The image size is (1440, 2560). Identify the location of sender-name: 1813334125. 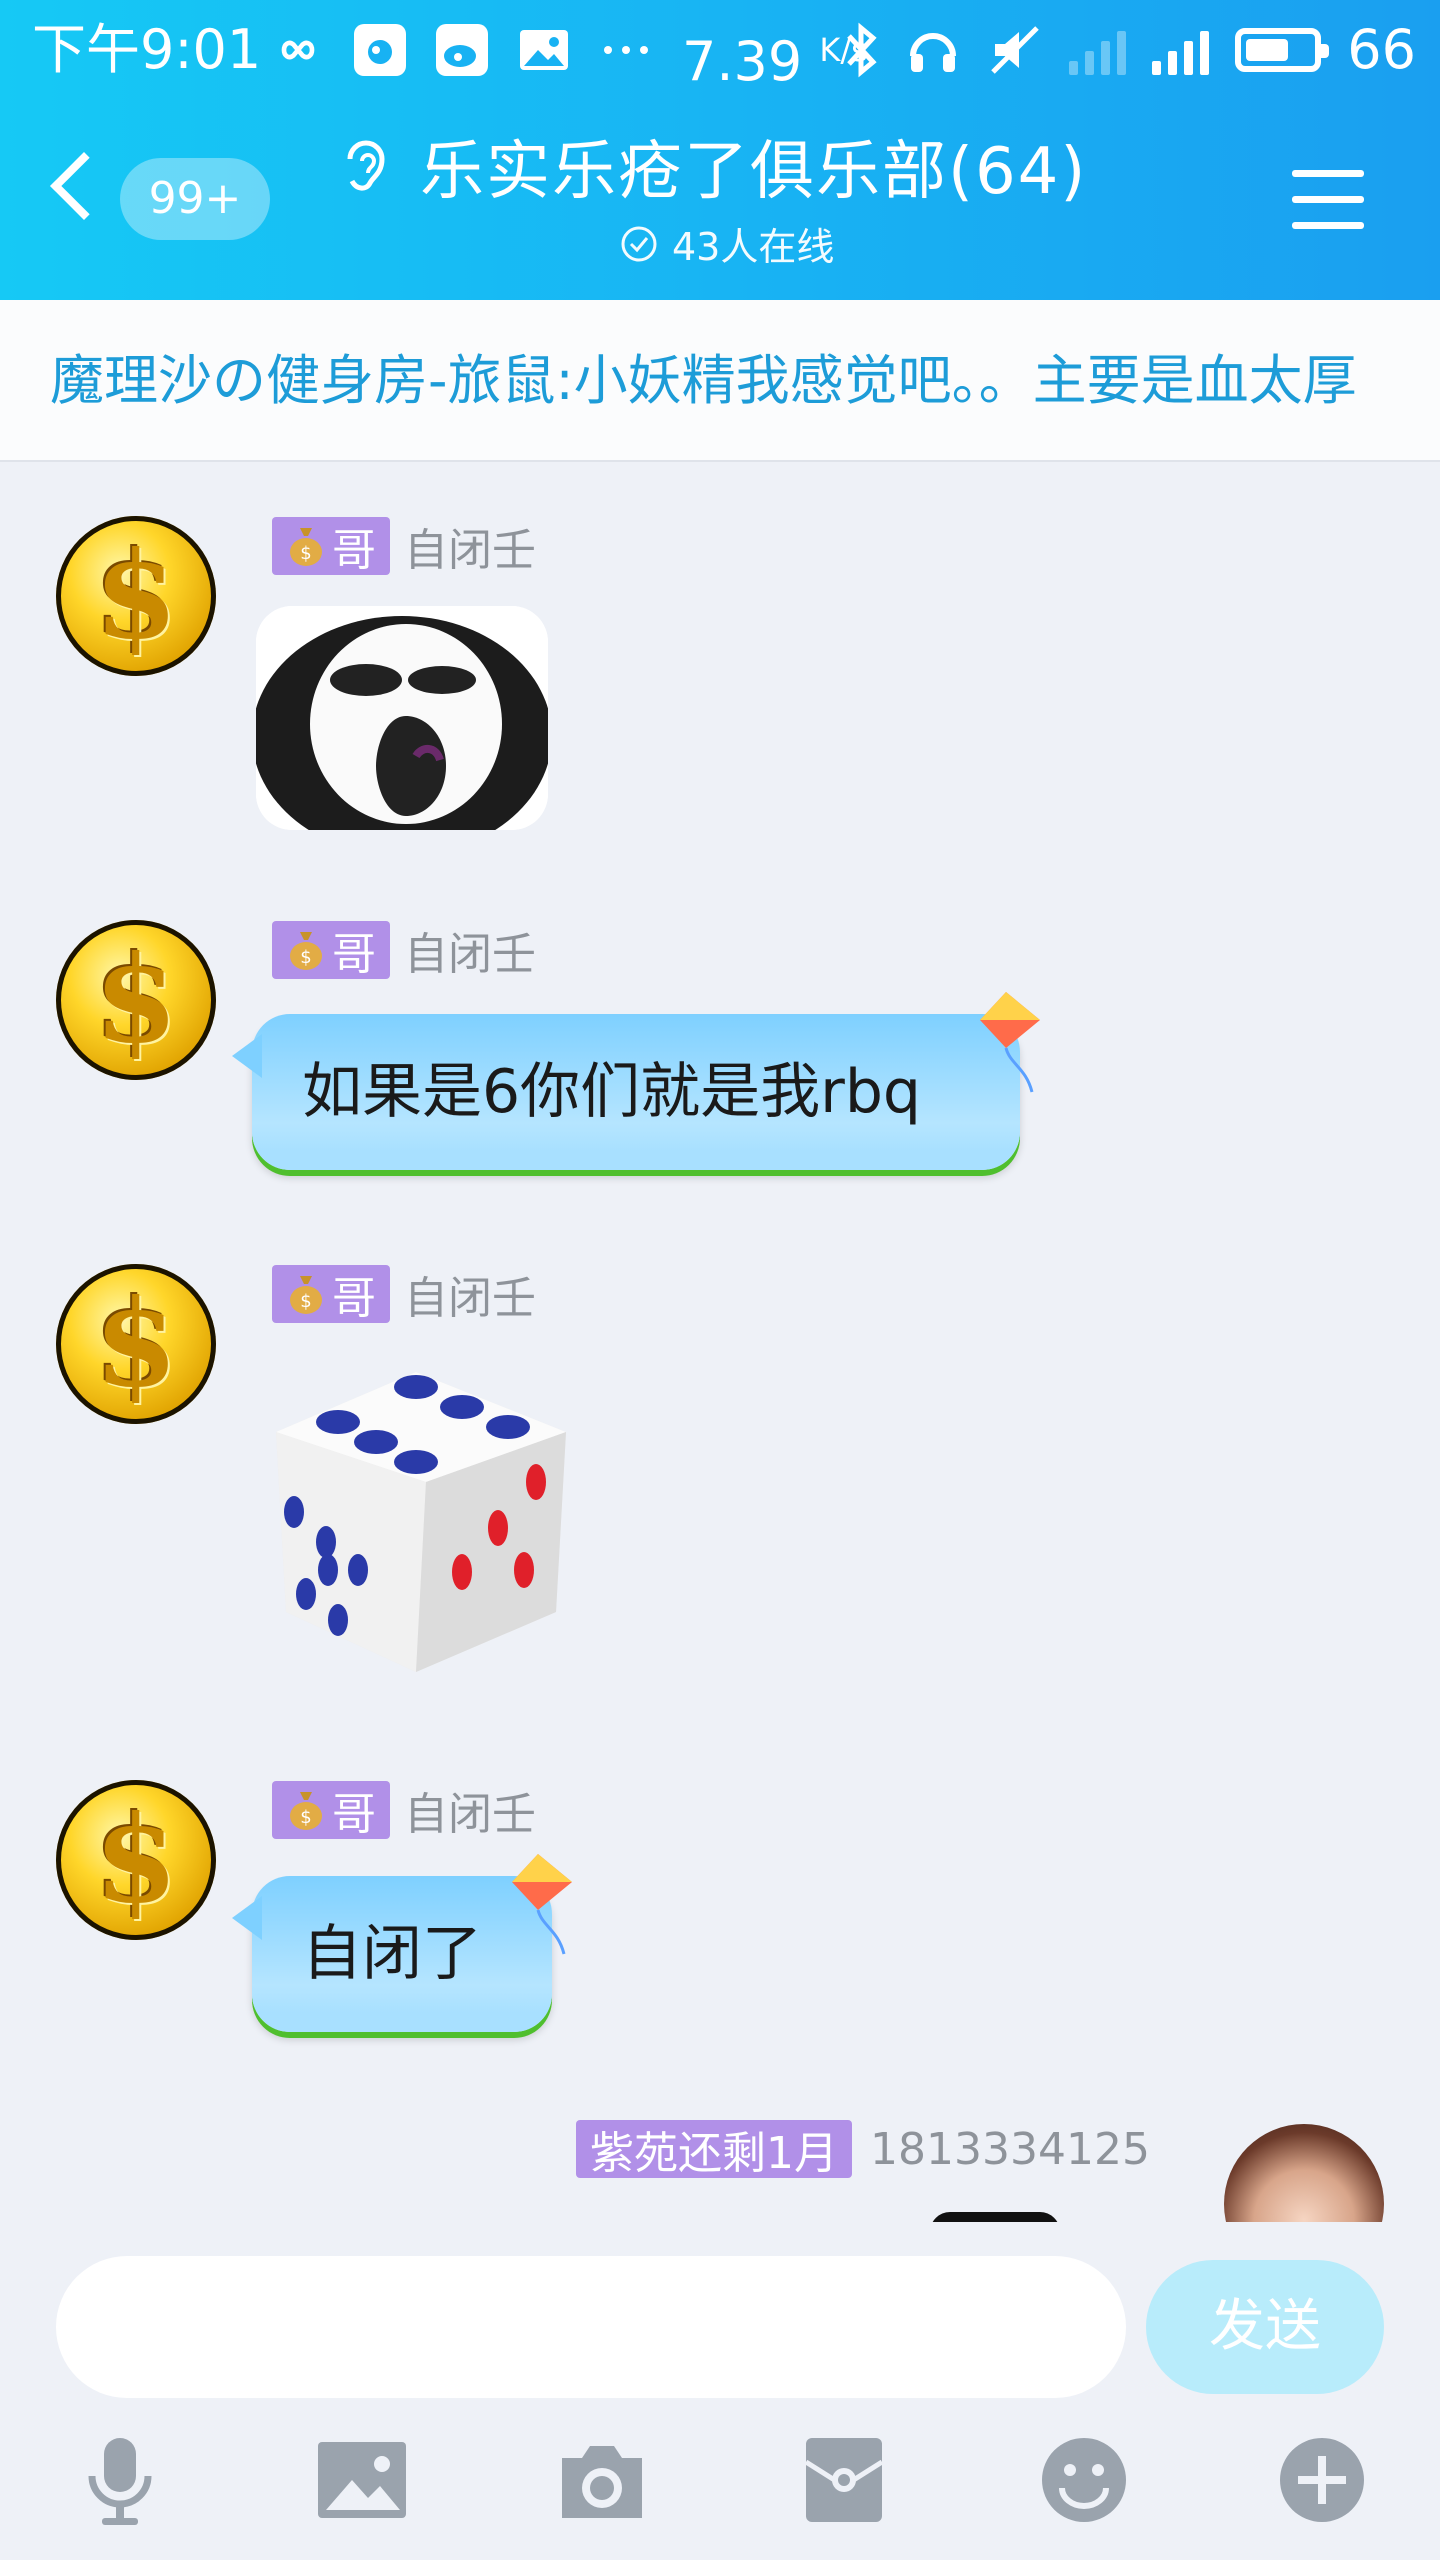
(1010, 2149).